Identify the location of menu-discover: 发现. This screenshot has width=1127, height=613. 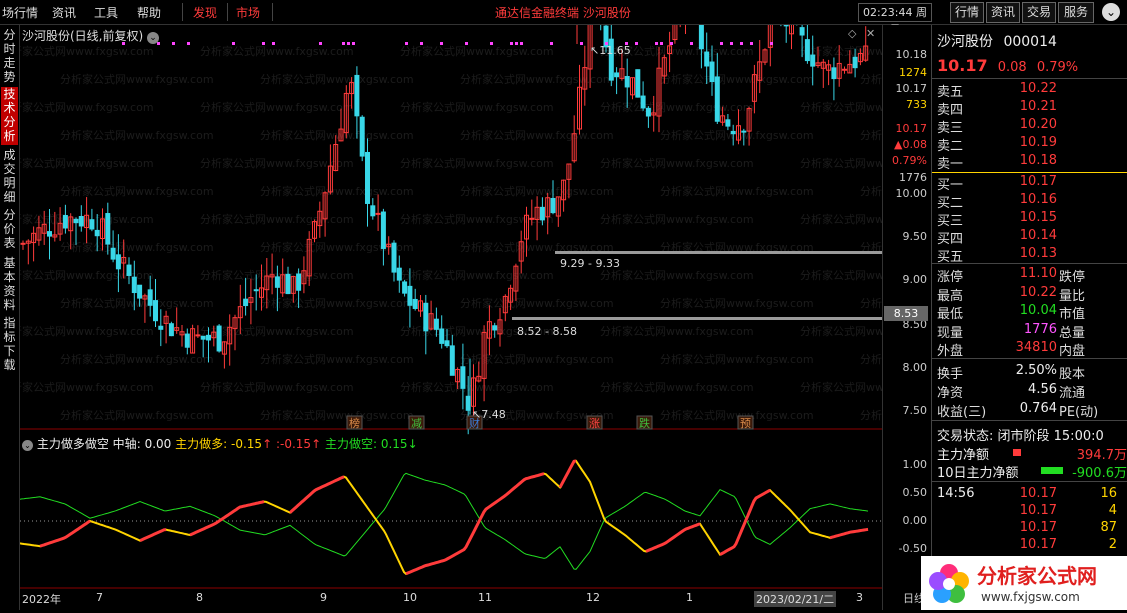
(205, 12).